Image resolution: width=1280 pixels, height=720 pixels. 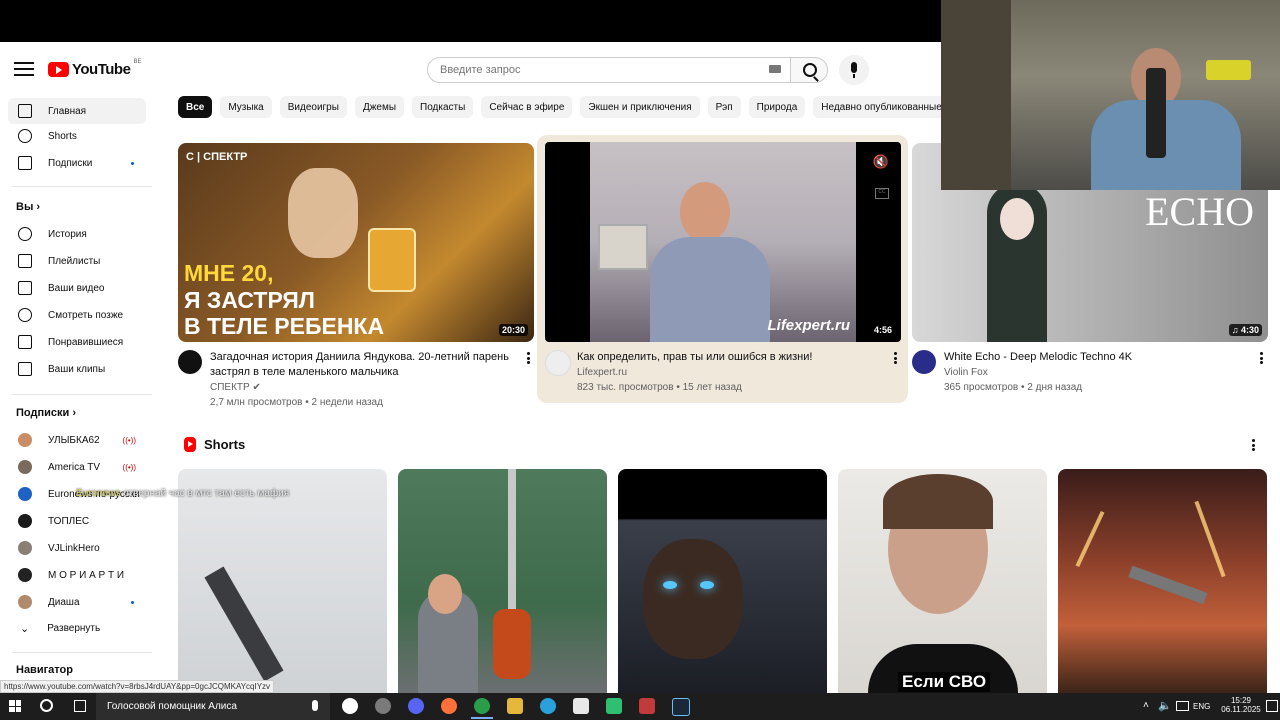 What do you see at coordinates (213, 706) in the screenshot?
I see `taskbar-search: Голосовой помощник Алиса` at bounding box center [213, 706].